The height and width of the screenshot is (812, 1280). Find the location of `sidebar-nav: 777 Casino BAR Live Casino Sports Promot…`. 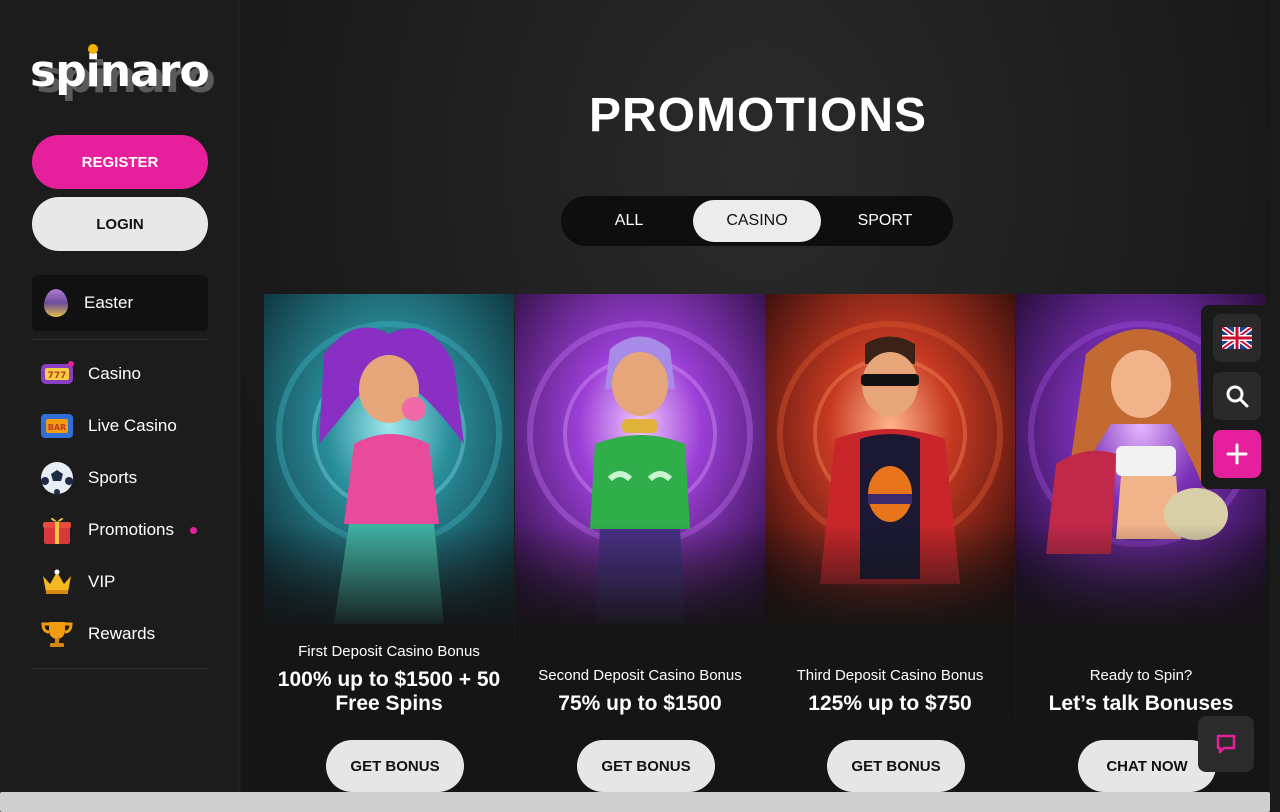

sidebar-nav: 777 Casino BAR Live Casino Sports Promot… is located at coordinates (125, 504).